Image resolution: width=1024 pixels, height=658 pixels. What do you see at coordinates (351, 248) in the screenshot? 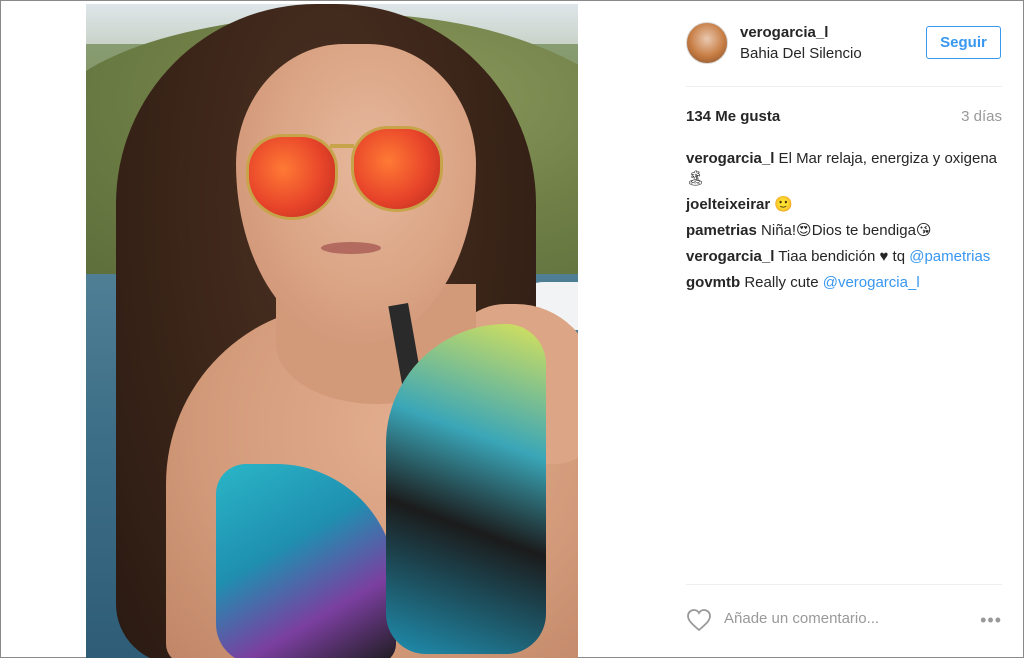
I see `photo-lips` at bounding box center [351, 248].